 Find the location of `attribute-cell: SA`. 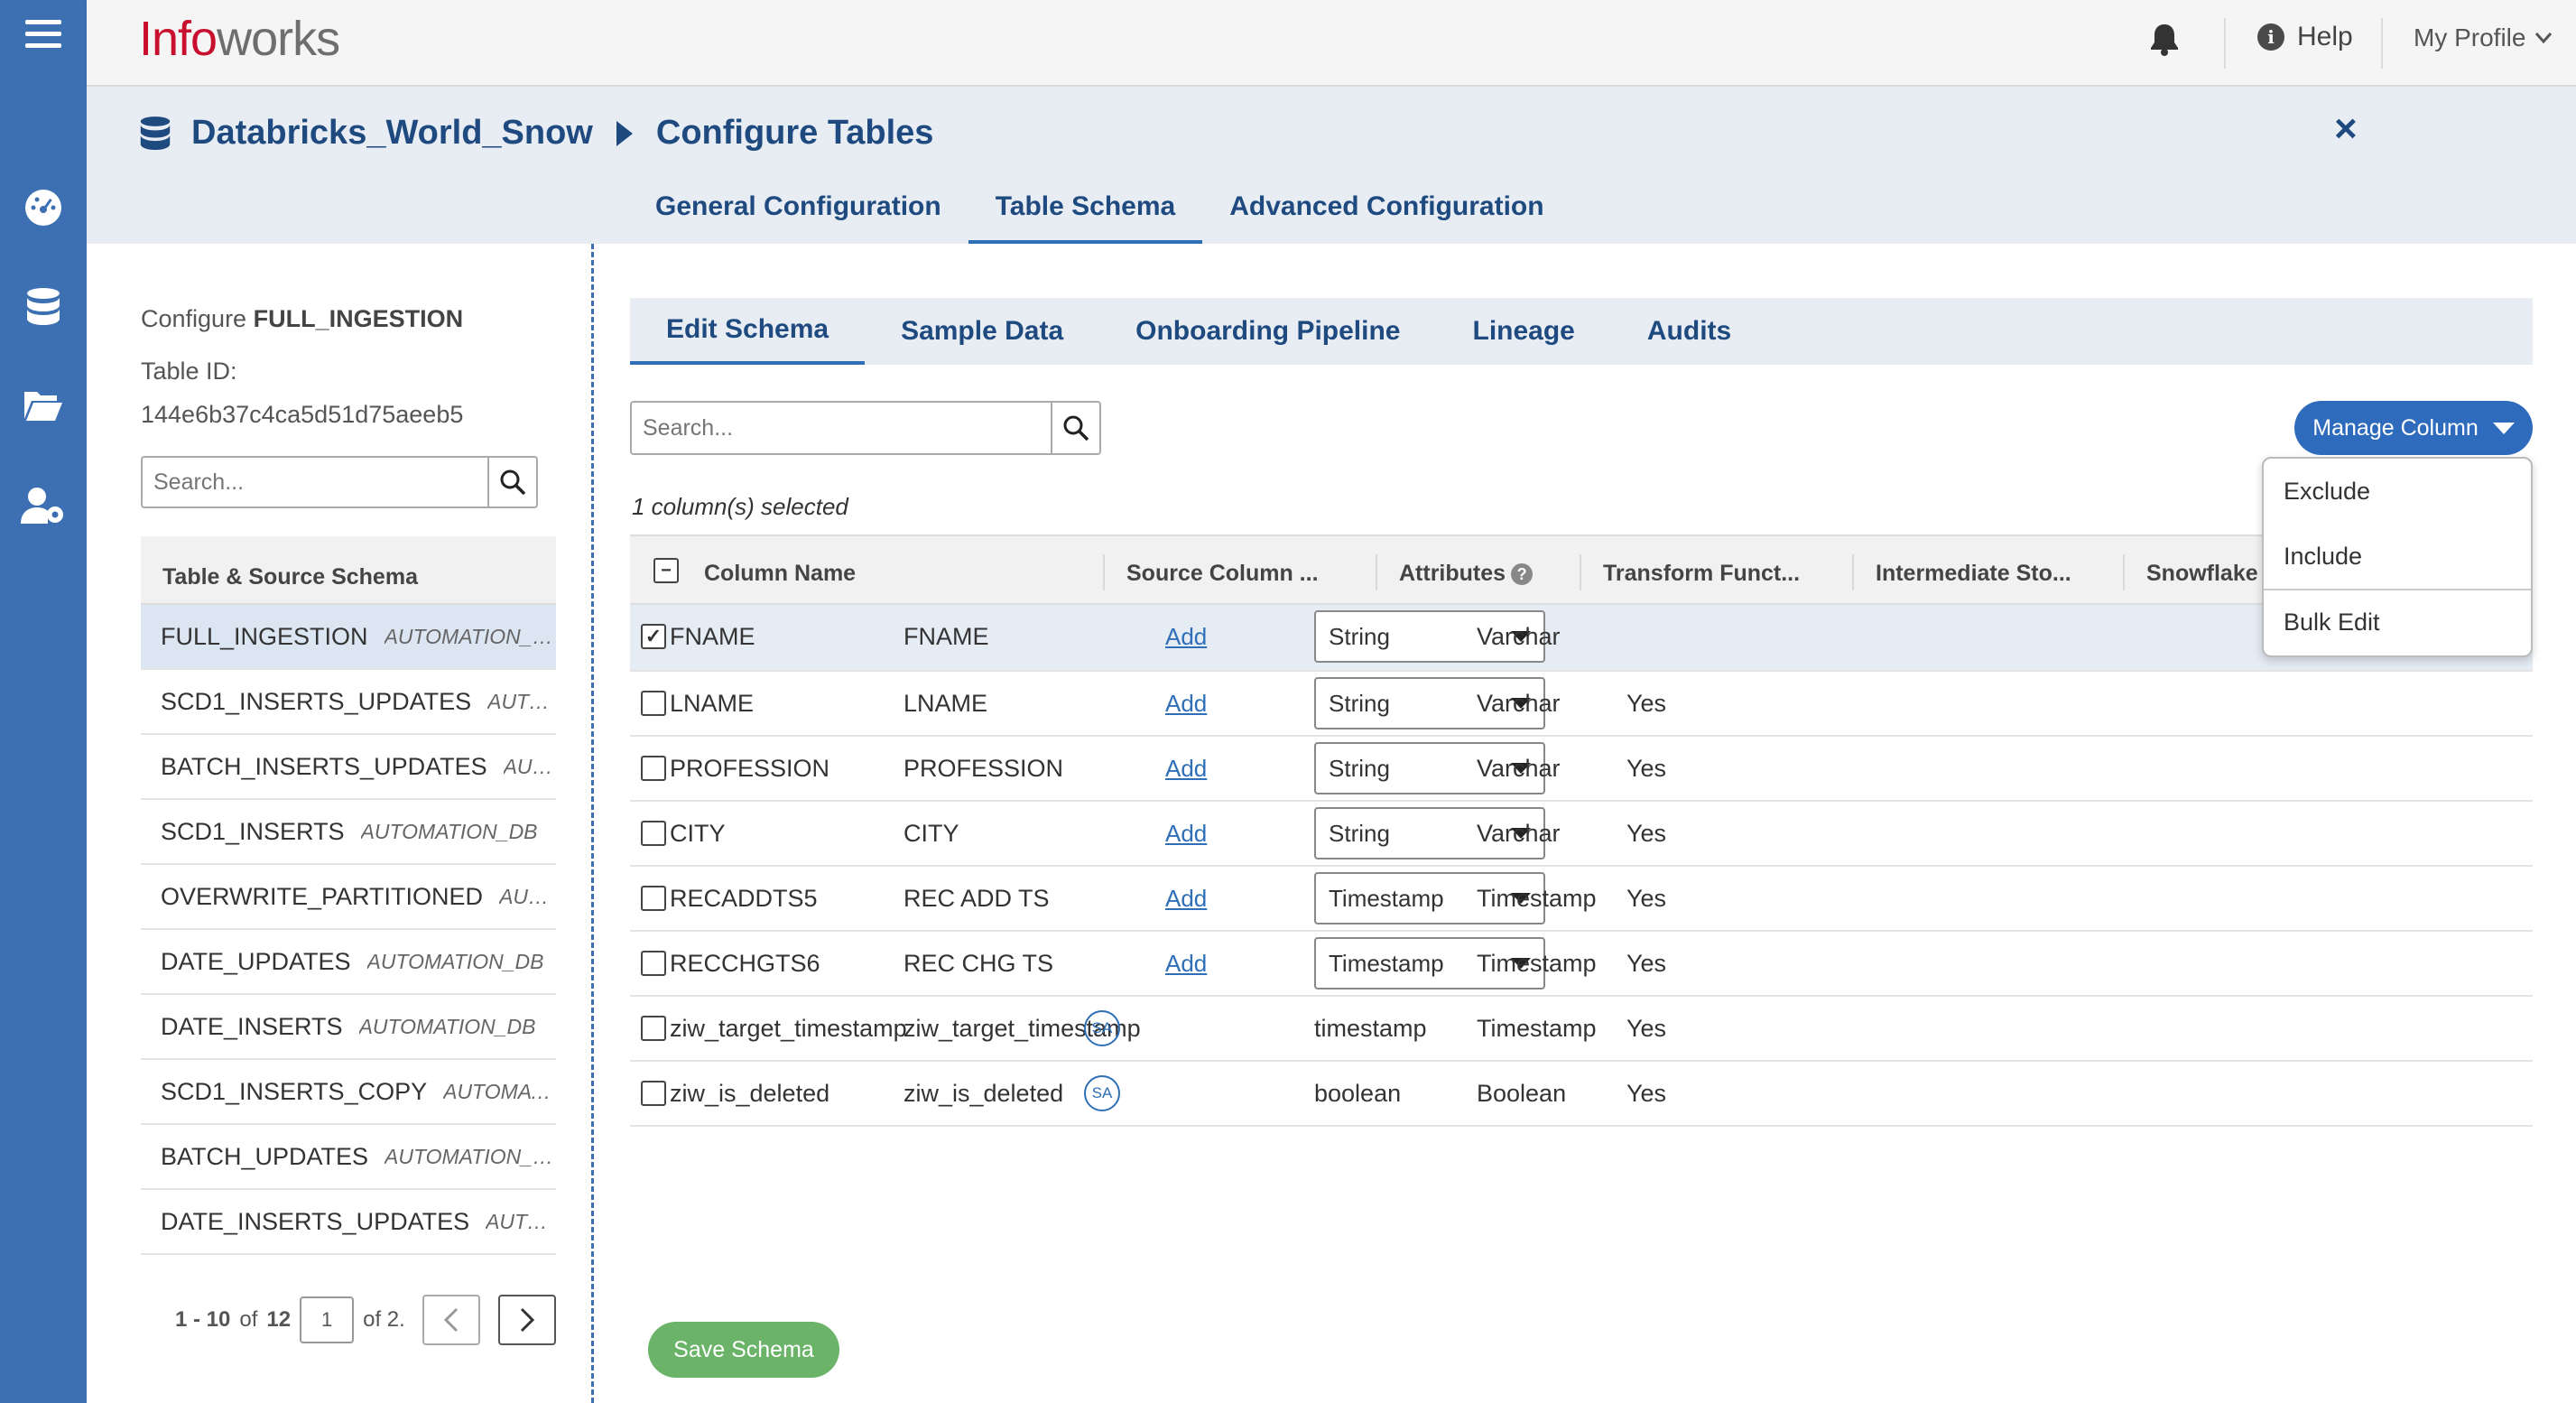

attribute-cell: SA is located at coordinates (1102, 1028).